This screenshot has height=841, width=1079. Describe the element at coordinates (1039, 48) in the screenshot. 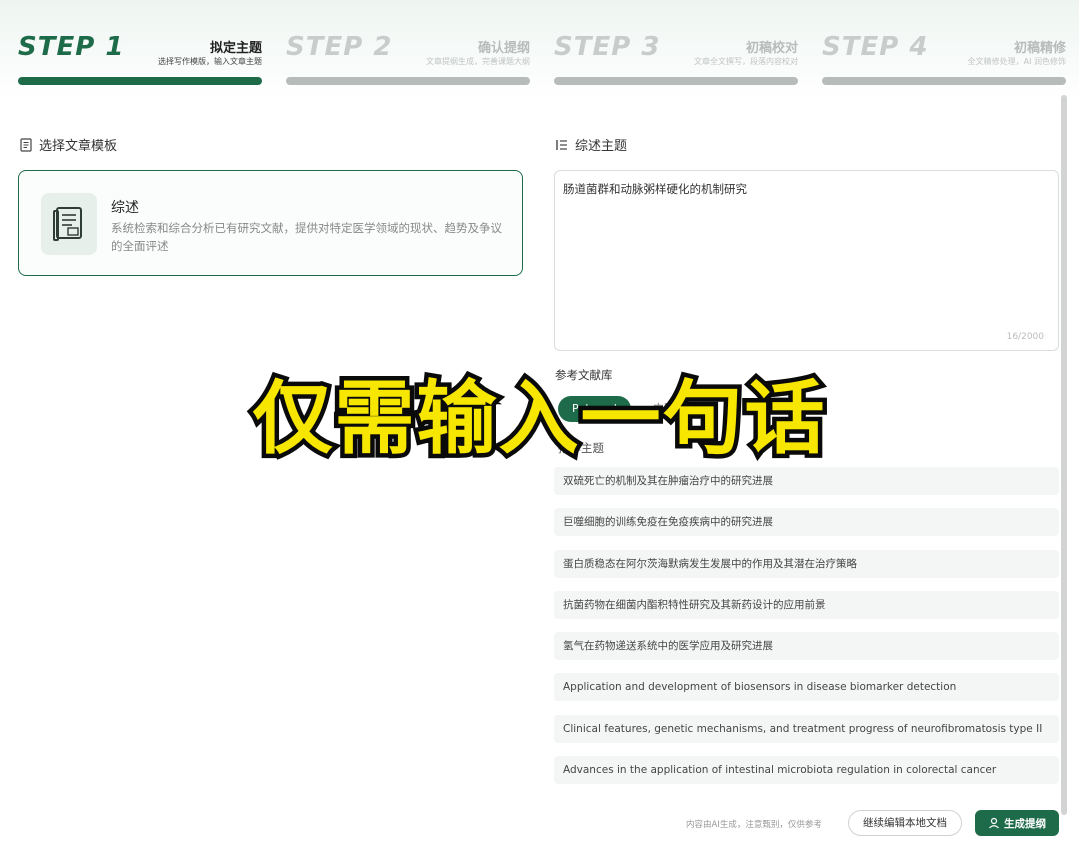

I see `step-title: 初稿精修` at that location.